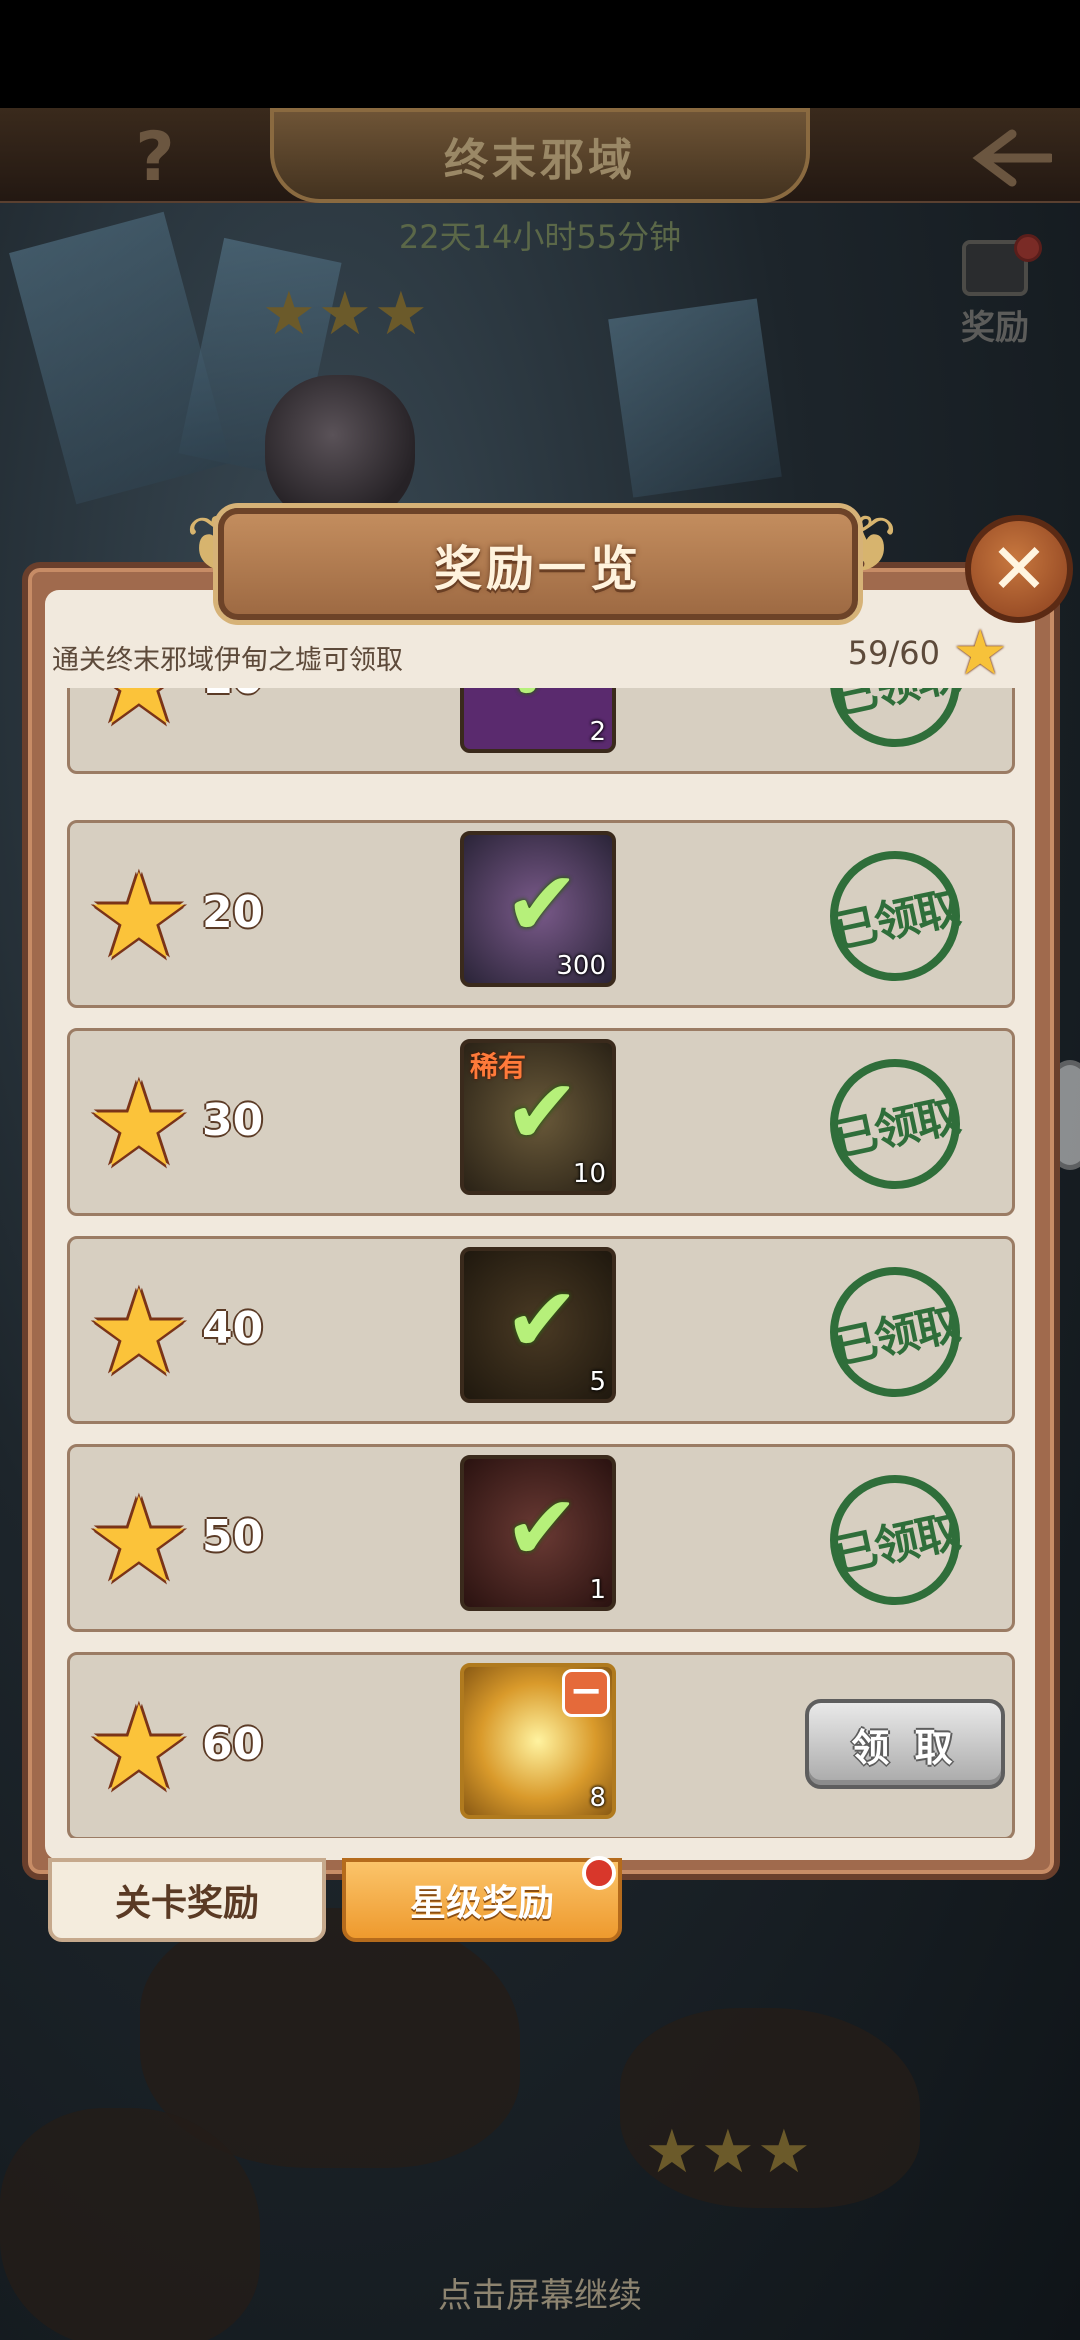 The width and height of the screenshot is (1080, 2340). What do you see at coordinates (1012, 158) in the screenshot?
I see `back-arrow-icon` at bounding box center [1012, 158].